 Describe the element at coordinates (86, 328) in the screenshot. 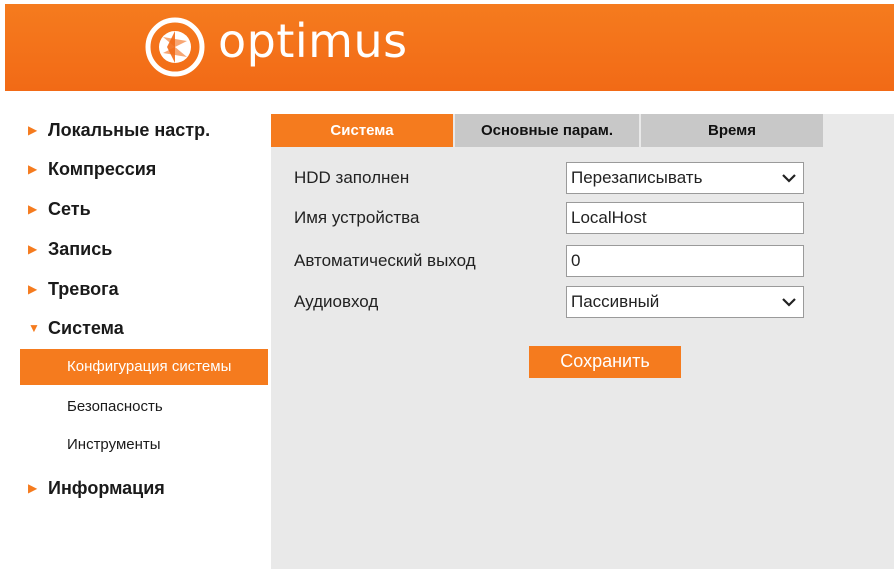

I see `sidebar-item-label: Система` at that location.